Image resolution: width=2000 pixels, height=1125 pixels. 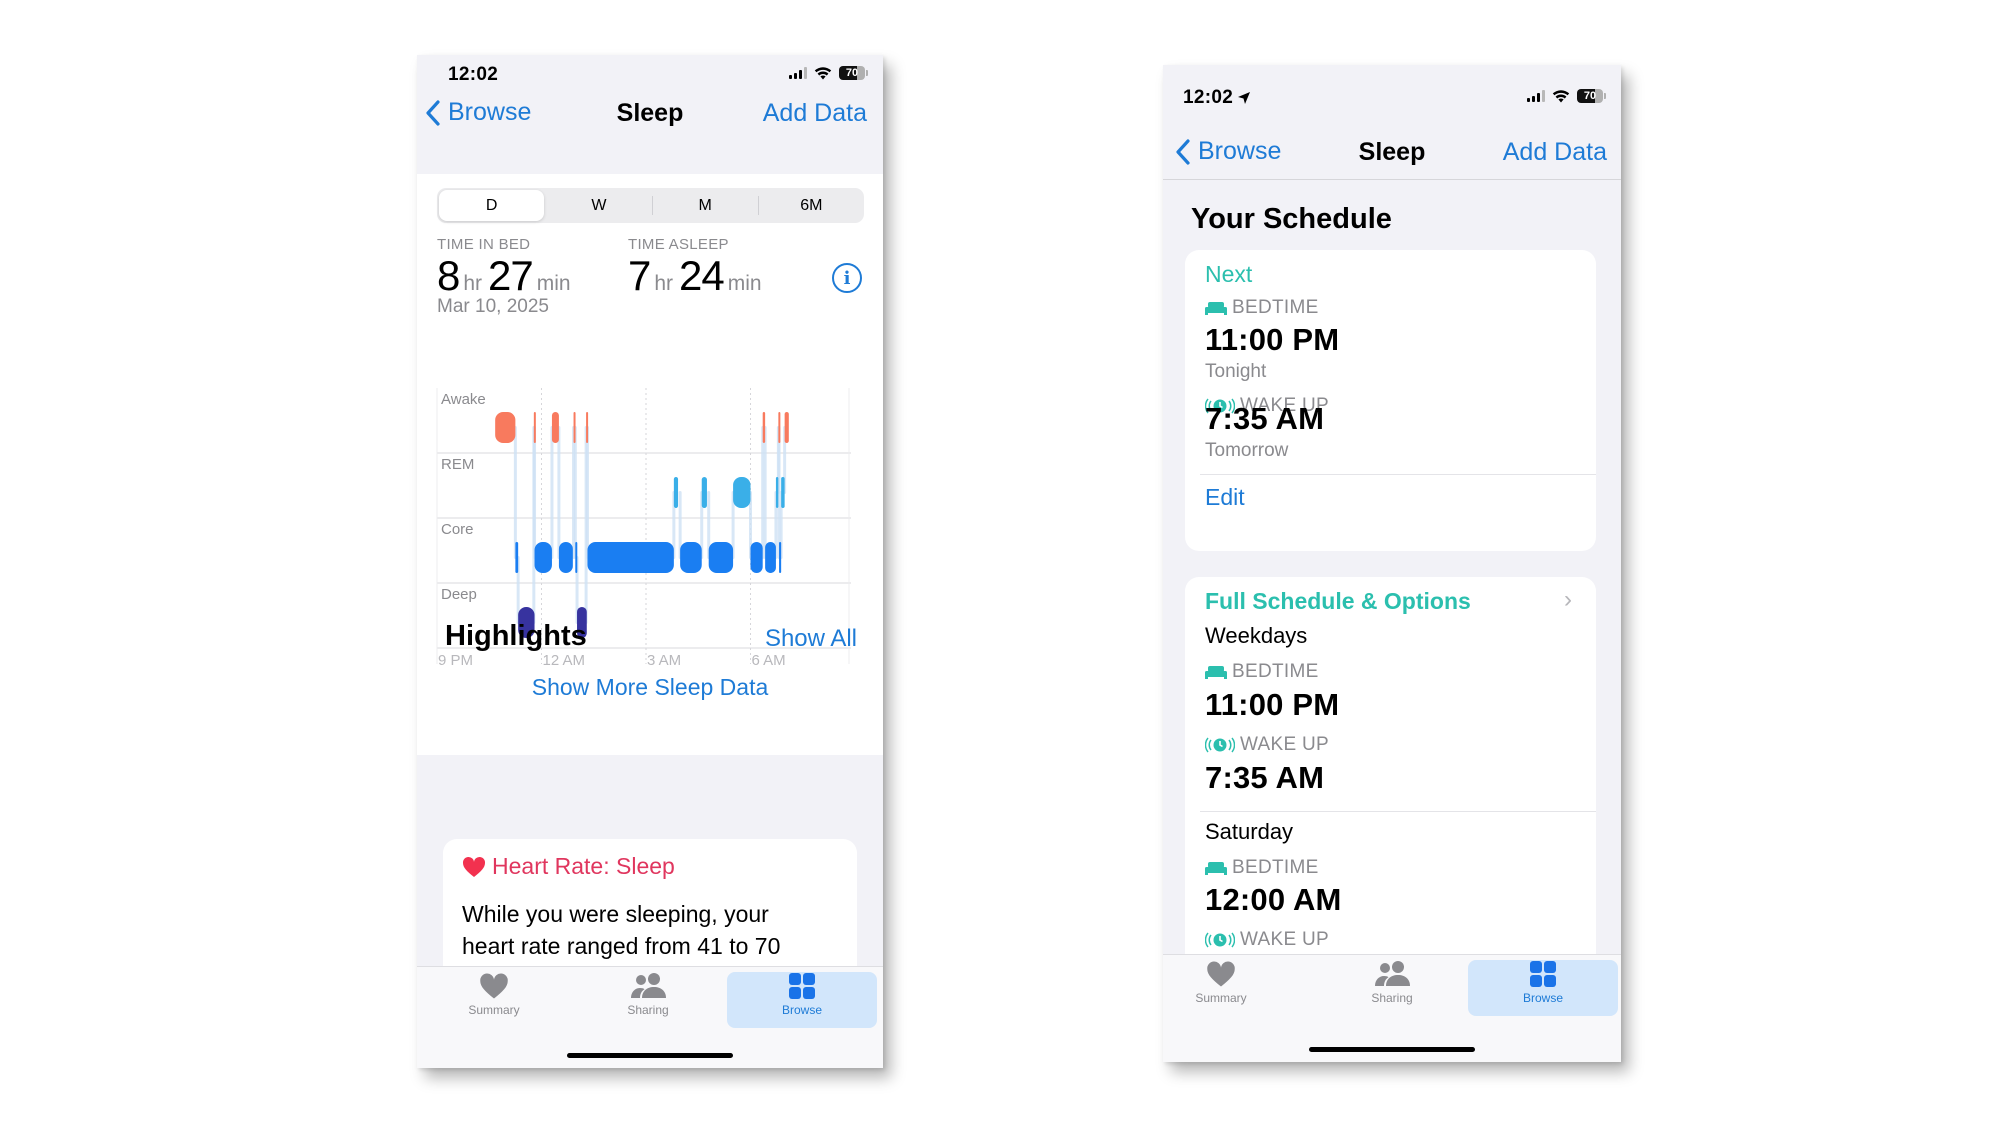 What do you see at coordinates (1256, 635) in the screenshot?
I see `weekdays-heading: Weekdays` at bounding box center [1256, 635].